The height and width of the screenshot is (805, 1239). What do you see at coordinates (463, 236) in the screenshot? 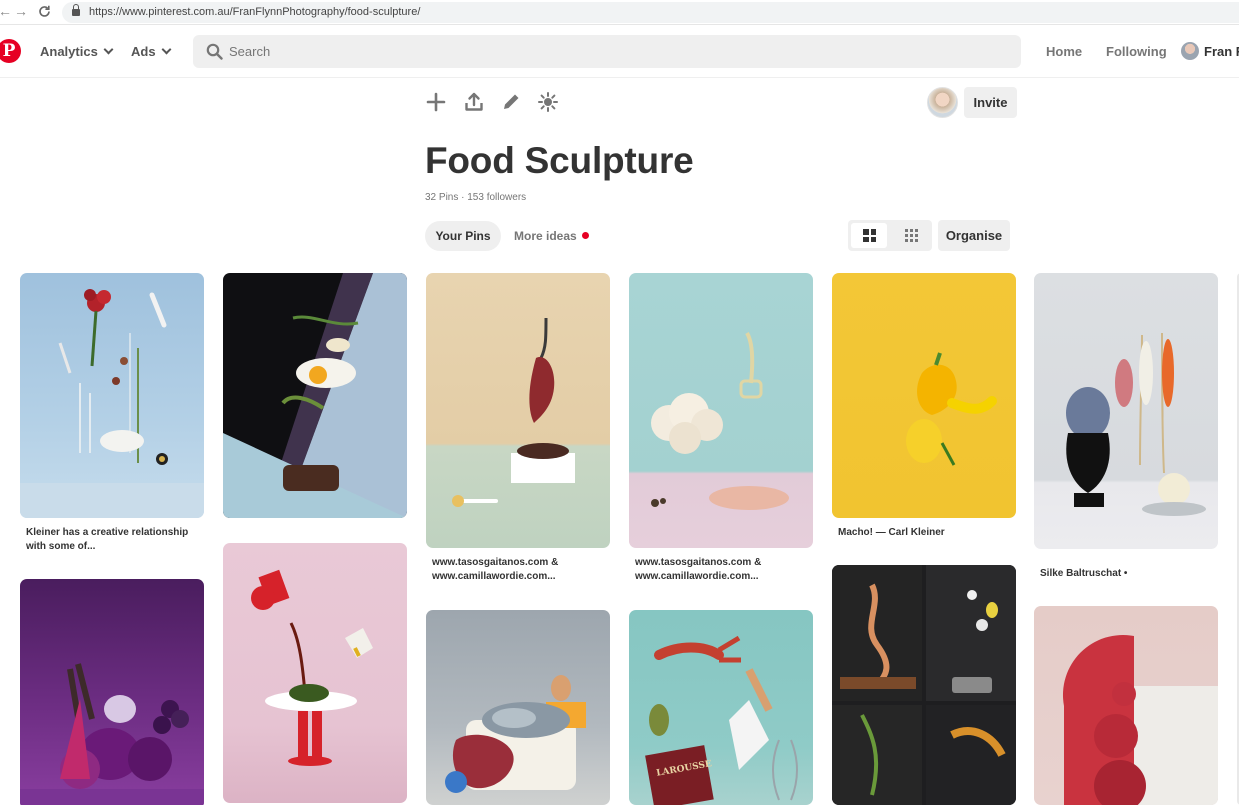
I see `tab-your-pins: Your Pins` at bounding box center [463, 236].